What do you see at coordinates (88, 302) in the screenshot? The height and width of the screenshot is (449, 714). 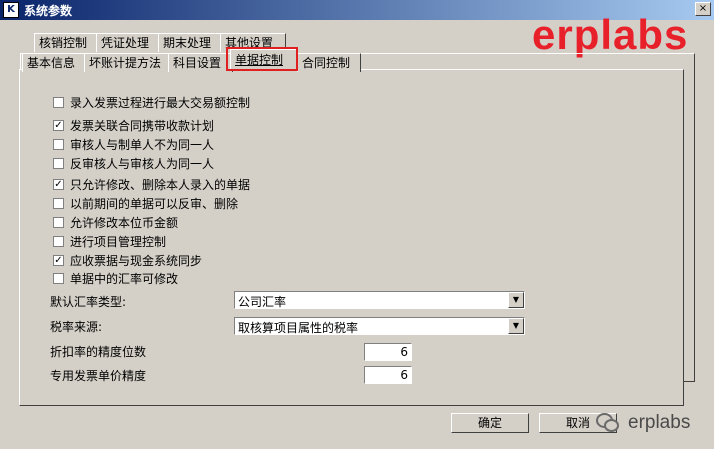 I see `rate-type-label: 默认汇率类型:` at bounding box center [88, 302].